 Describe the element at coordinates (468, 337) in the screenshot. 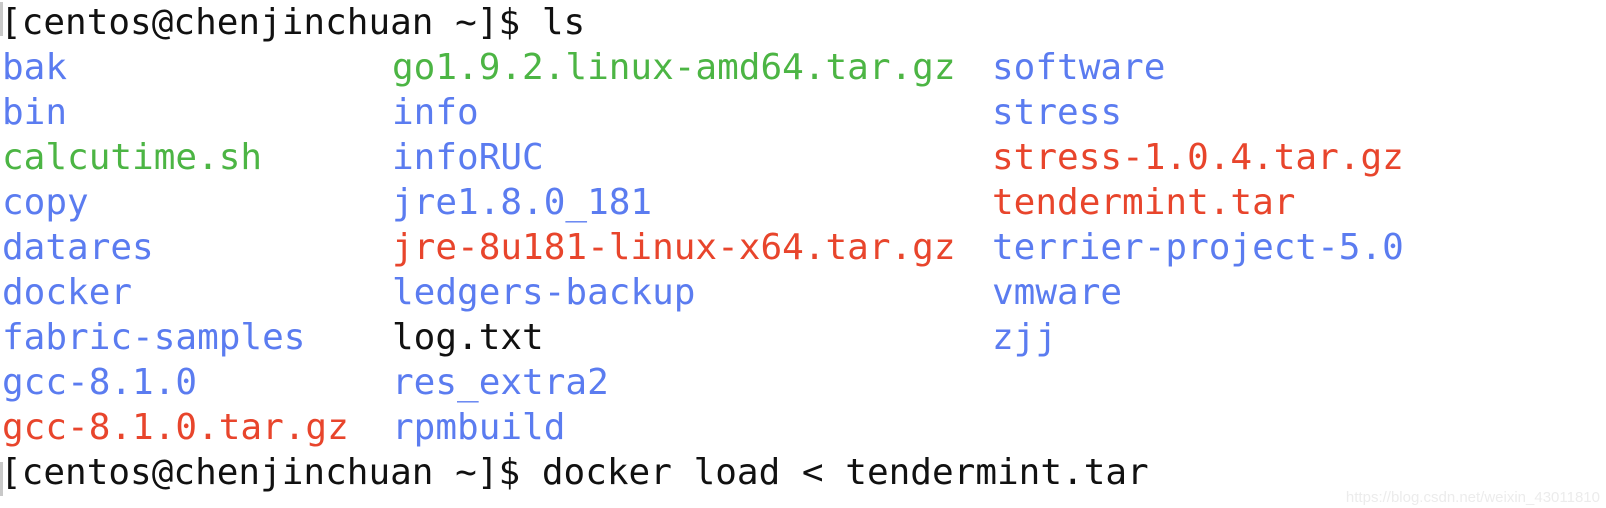

I see `ls-entry: log.txt` at that location.